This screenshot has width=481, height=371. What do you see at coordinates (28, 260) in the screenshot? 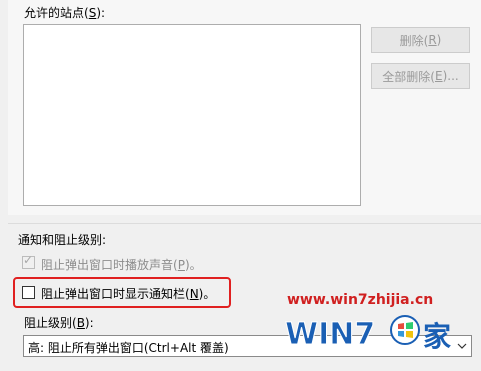
I see `checkmark-icon: ✓` at bounding box center [28, 260].